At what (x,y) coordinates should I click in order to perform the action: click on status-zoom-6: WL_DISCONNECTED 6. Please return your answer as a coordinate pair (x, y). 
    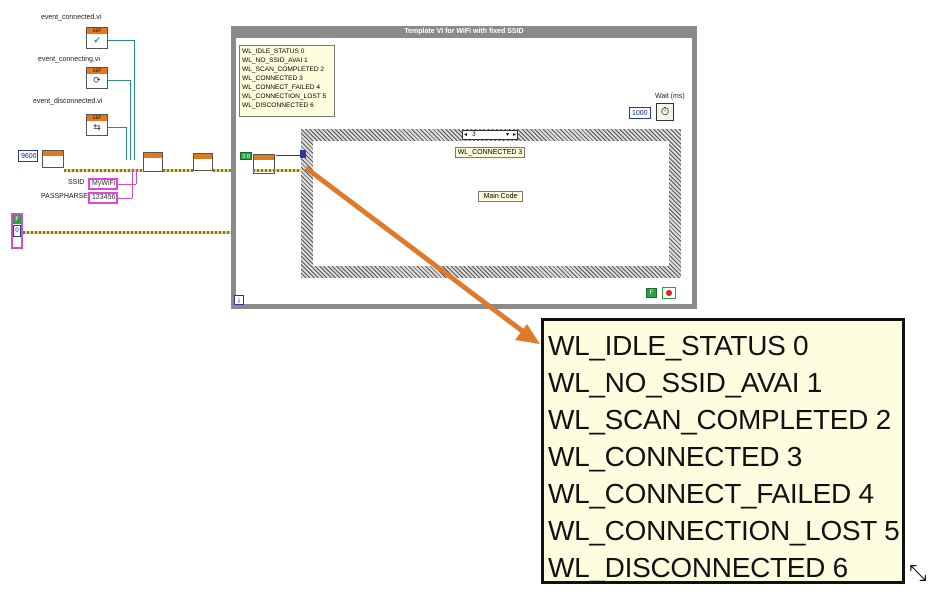
    Looking at the image, I should click on (698, 567).